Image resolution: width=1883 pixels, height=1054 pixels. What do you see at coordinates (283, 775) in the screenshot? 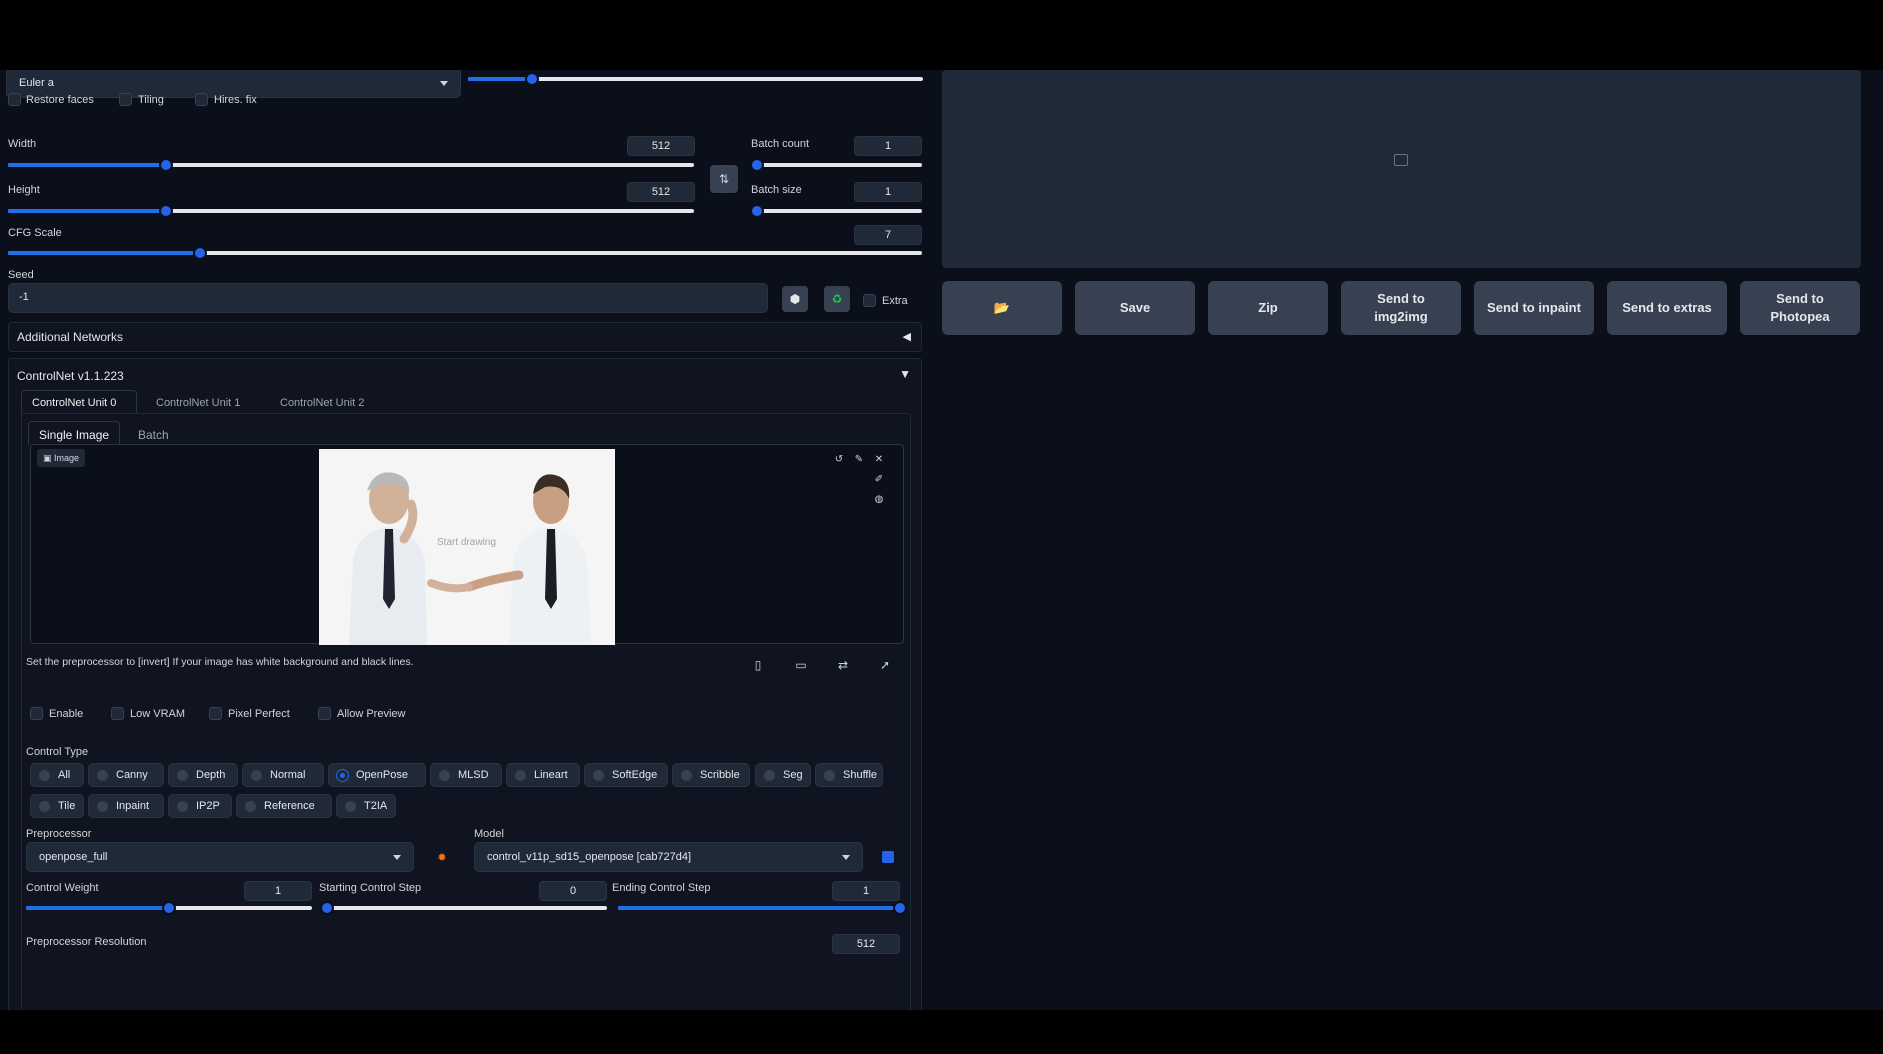
I see `control-type-normal: Normal` at bounding box center [283, 775].